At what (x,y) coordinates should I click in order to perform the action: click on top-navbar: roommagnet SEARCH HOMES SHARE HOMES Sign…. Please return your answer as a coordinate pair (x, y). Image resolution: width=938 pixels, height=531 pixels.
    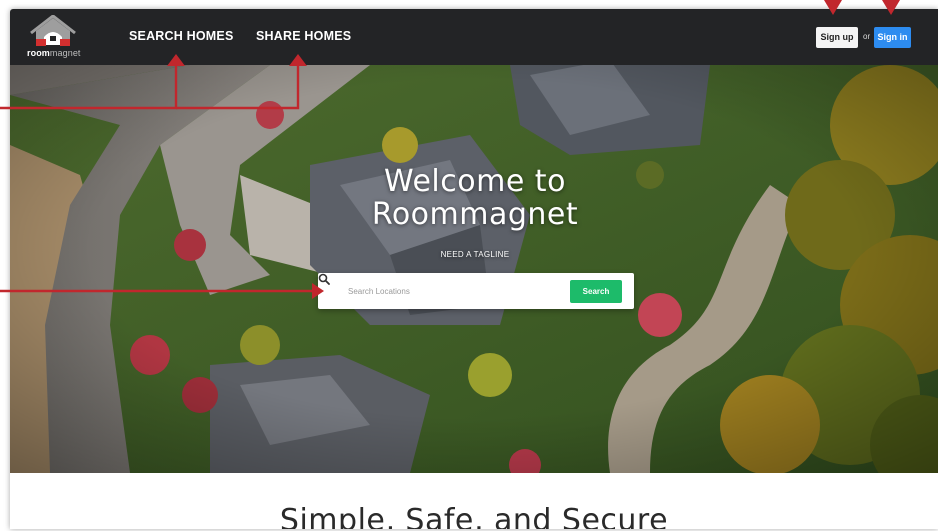
    Looking at the image, I should click on (474, 37).